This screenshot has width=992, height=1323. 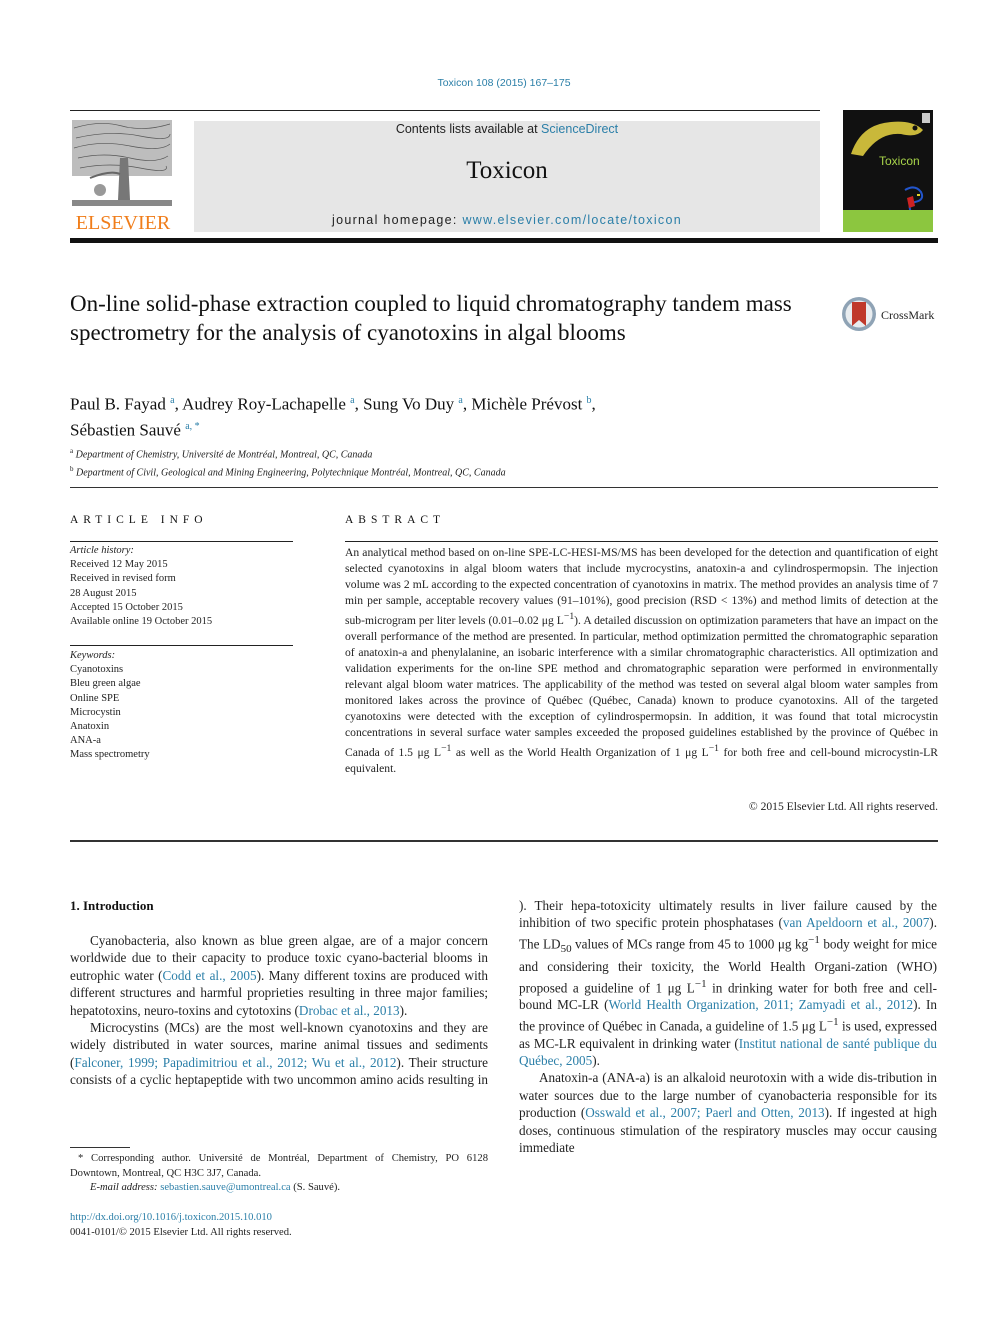 What do you see at coordinates (496, 83) in the screenshot?
I see `journal-citation: Toxicon 108 (2015) 167–175` at bounding box center [496, 83].